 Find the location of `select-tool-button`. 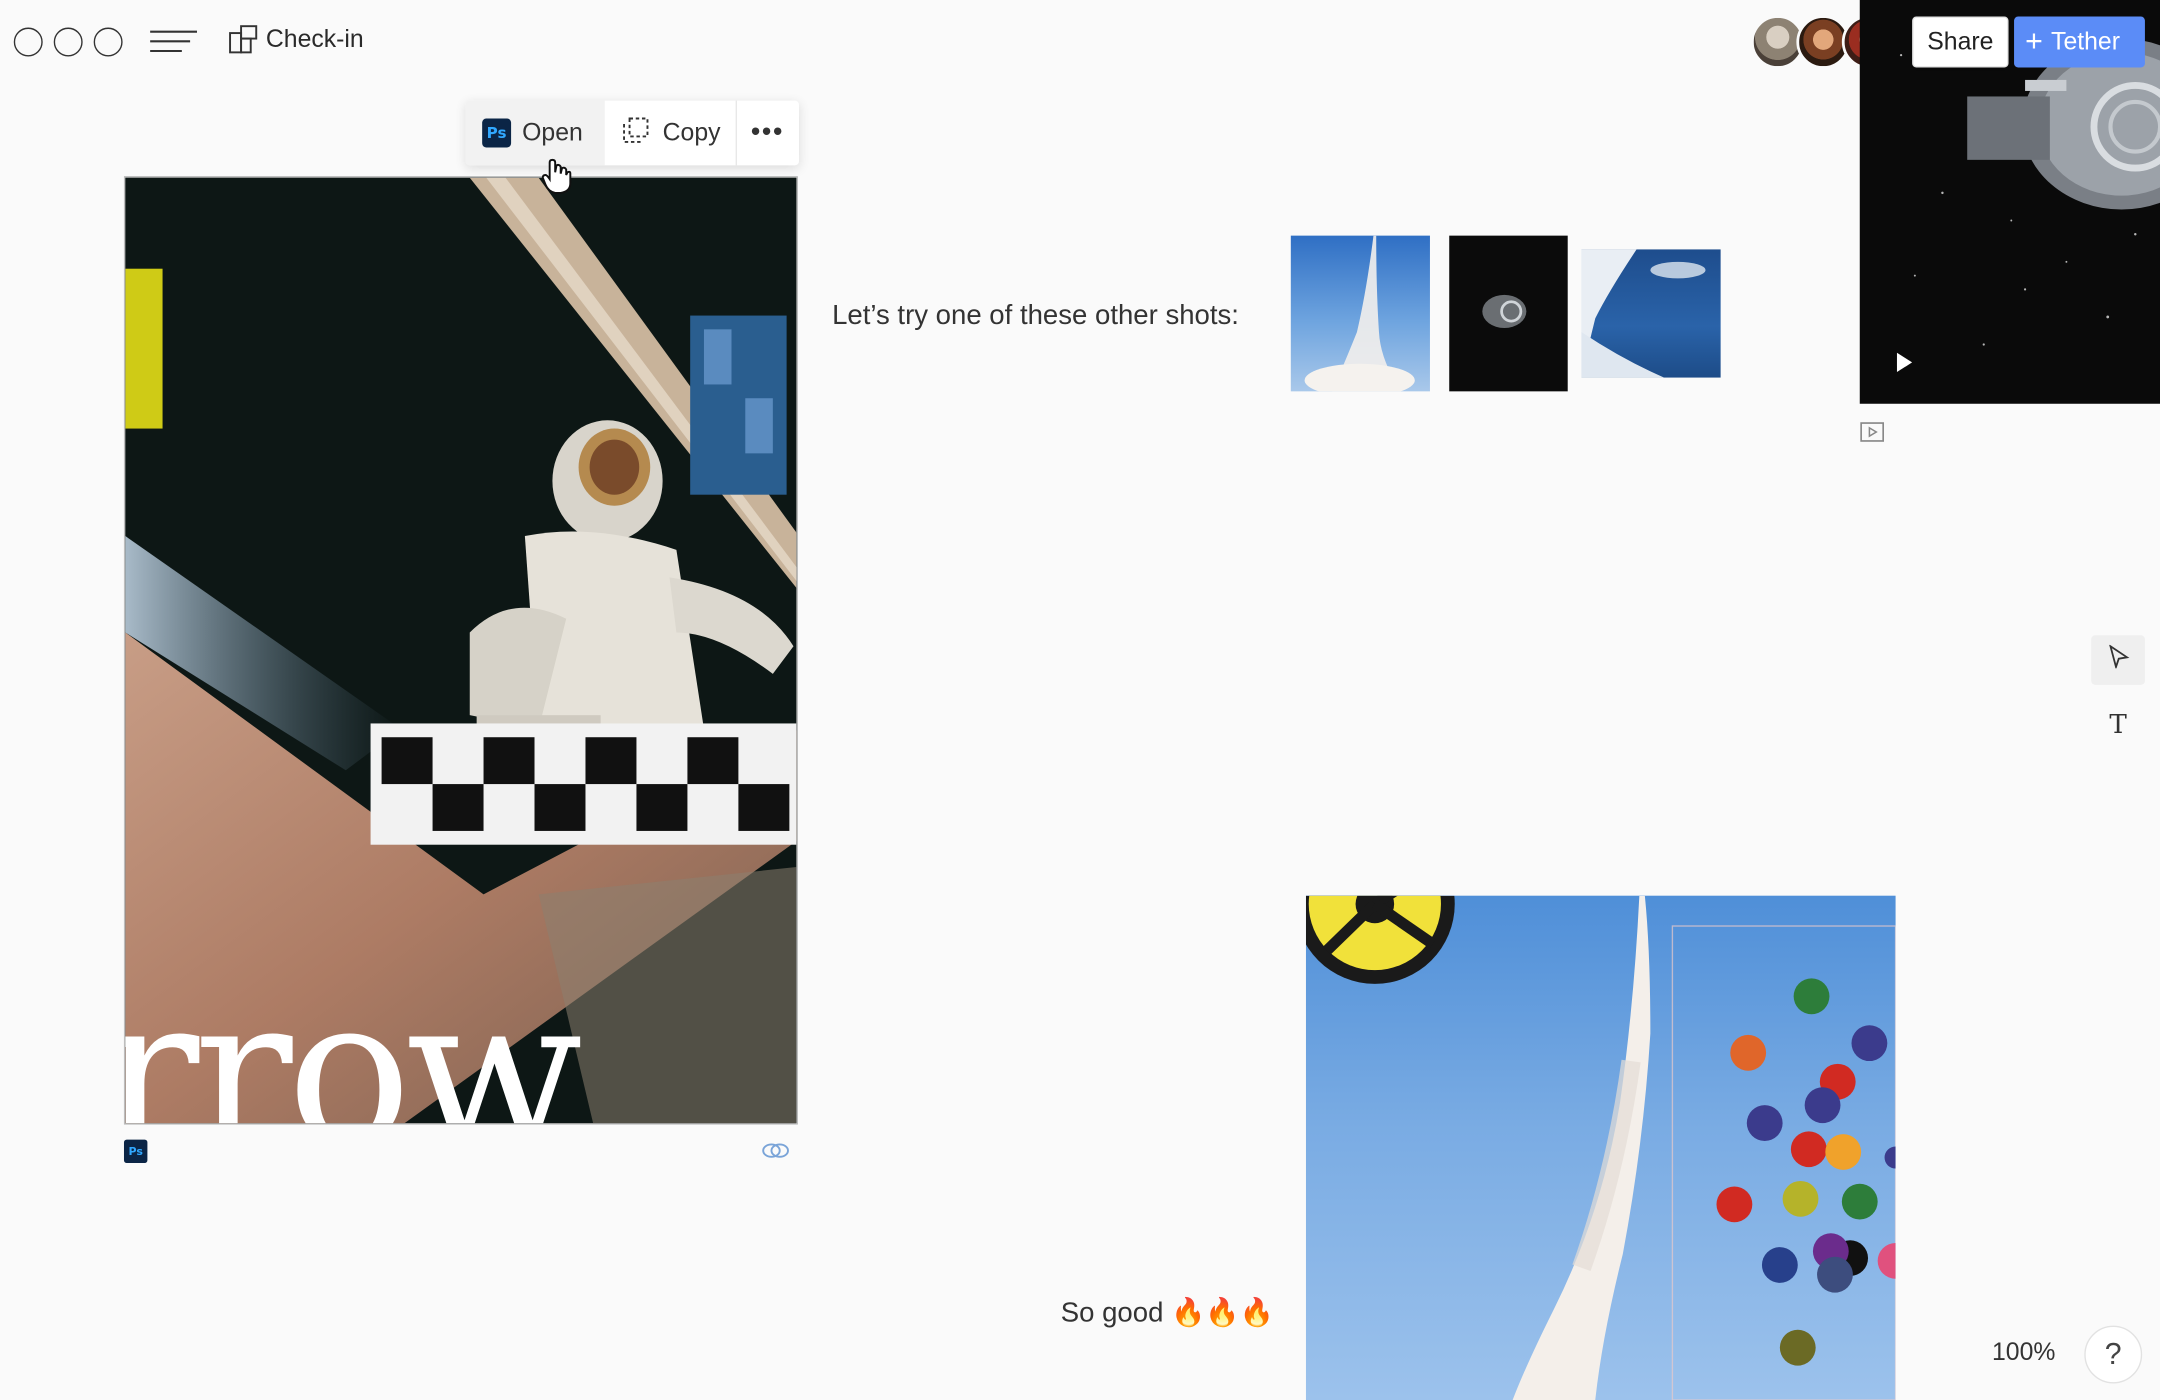

select-tool-button is located at coordinates (2118, 660).